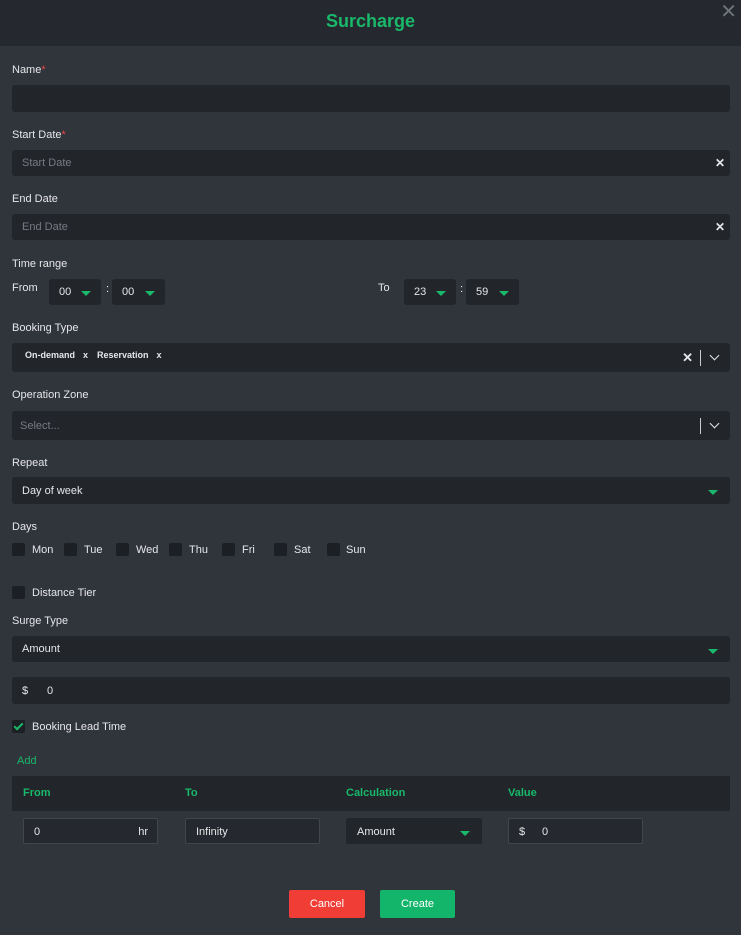 This screenshot has height=935, width=741. Describe the element at coordinates (40, 264) in the screenshot. I see `time-range-label: Time range` at that location.